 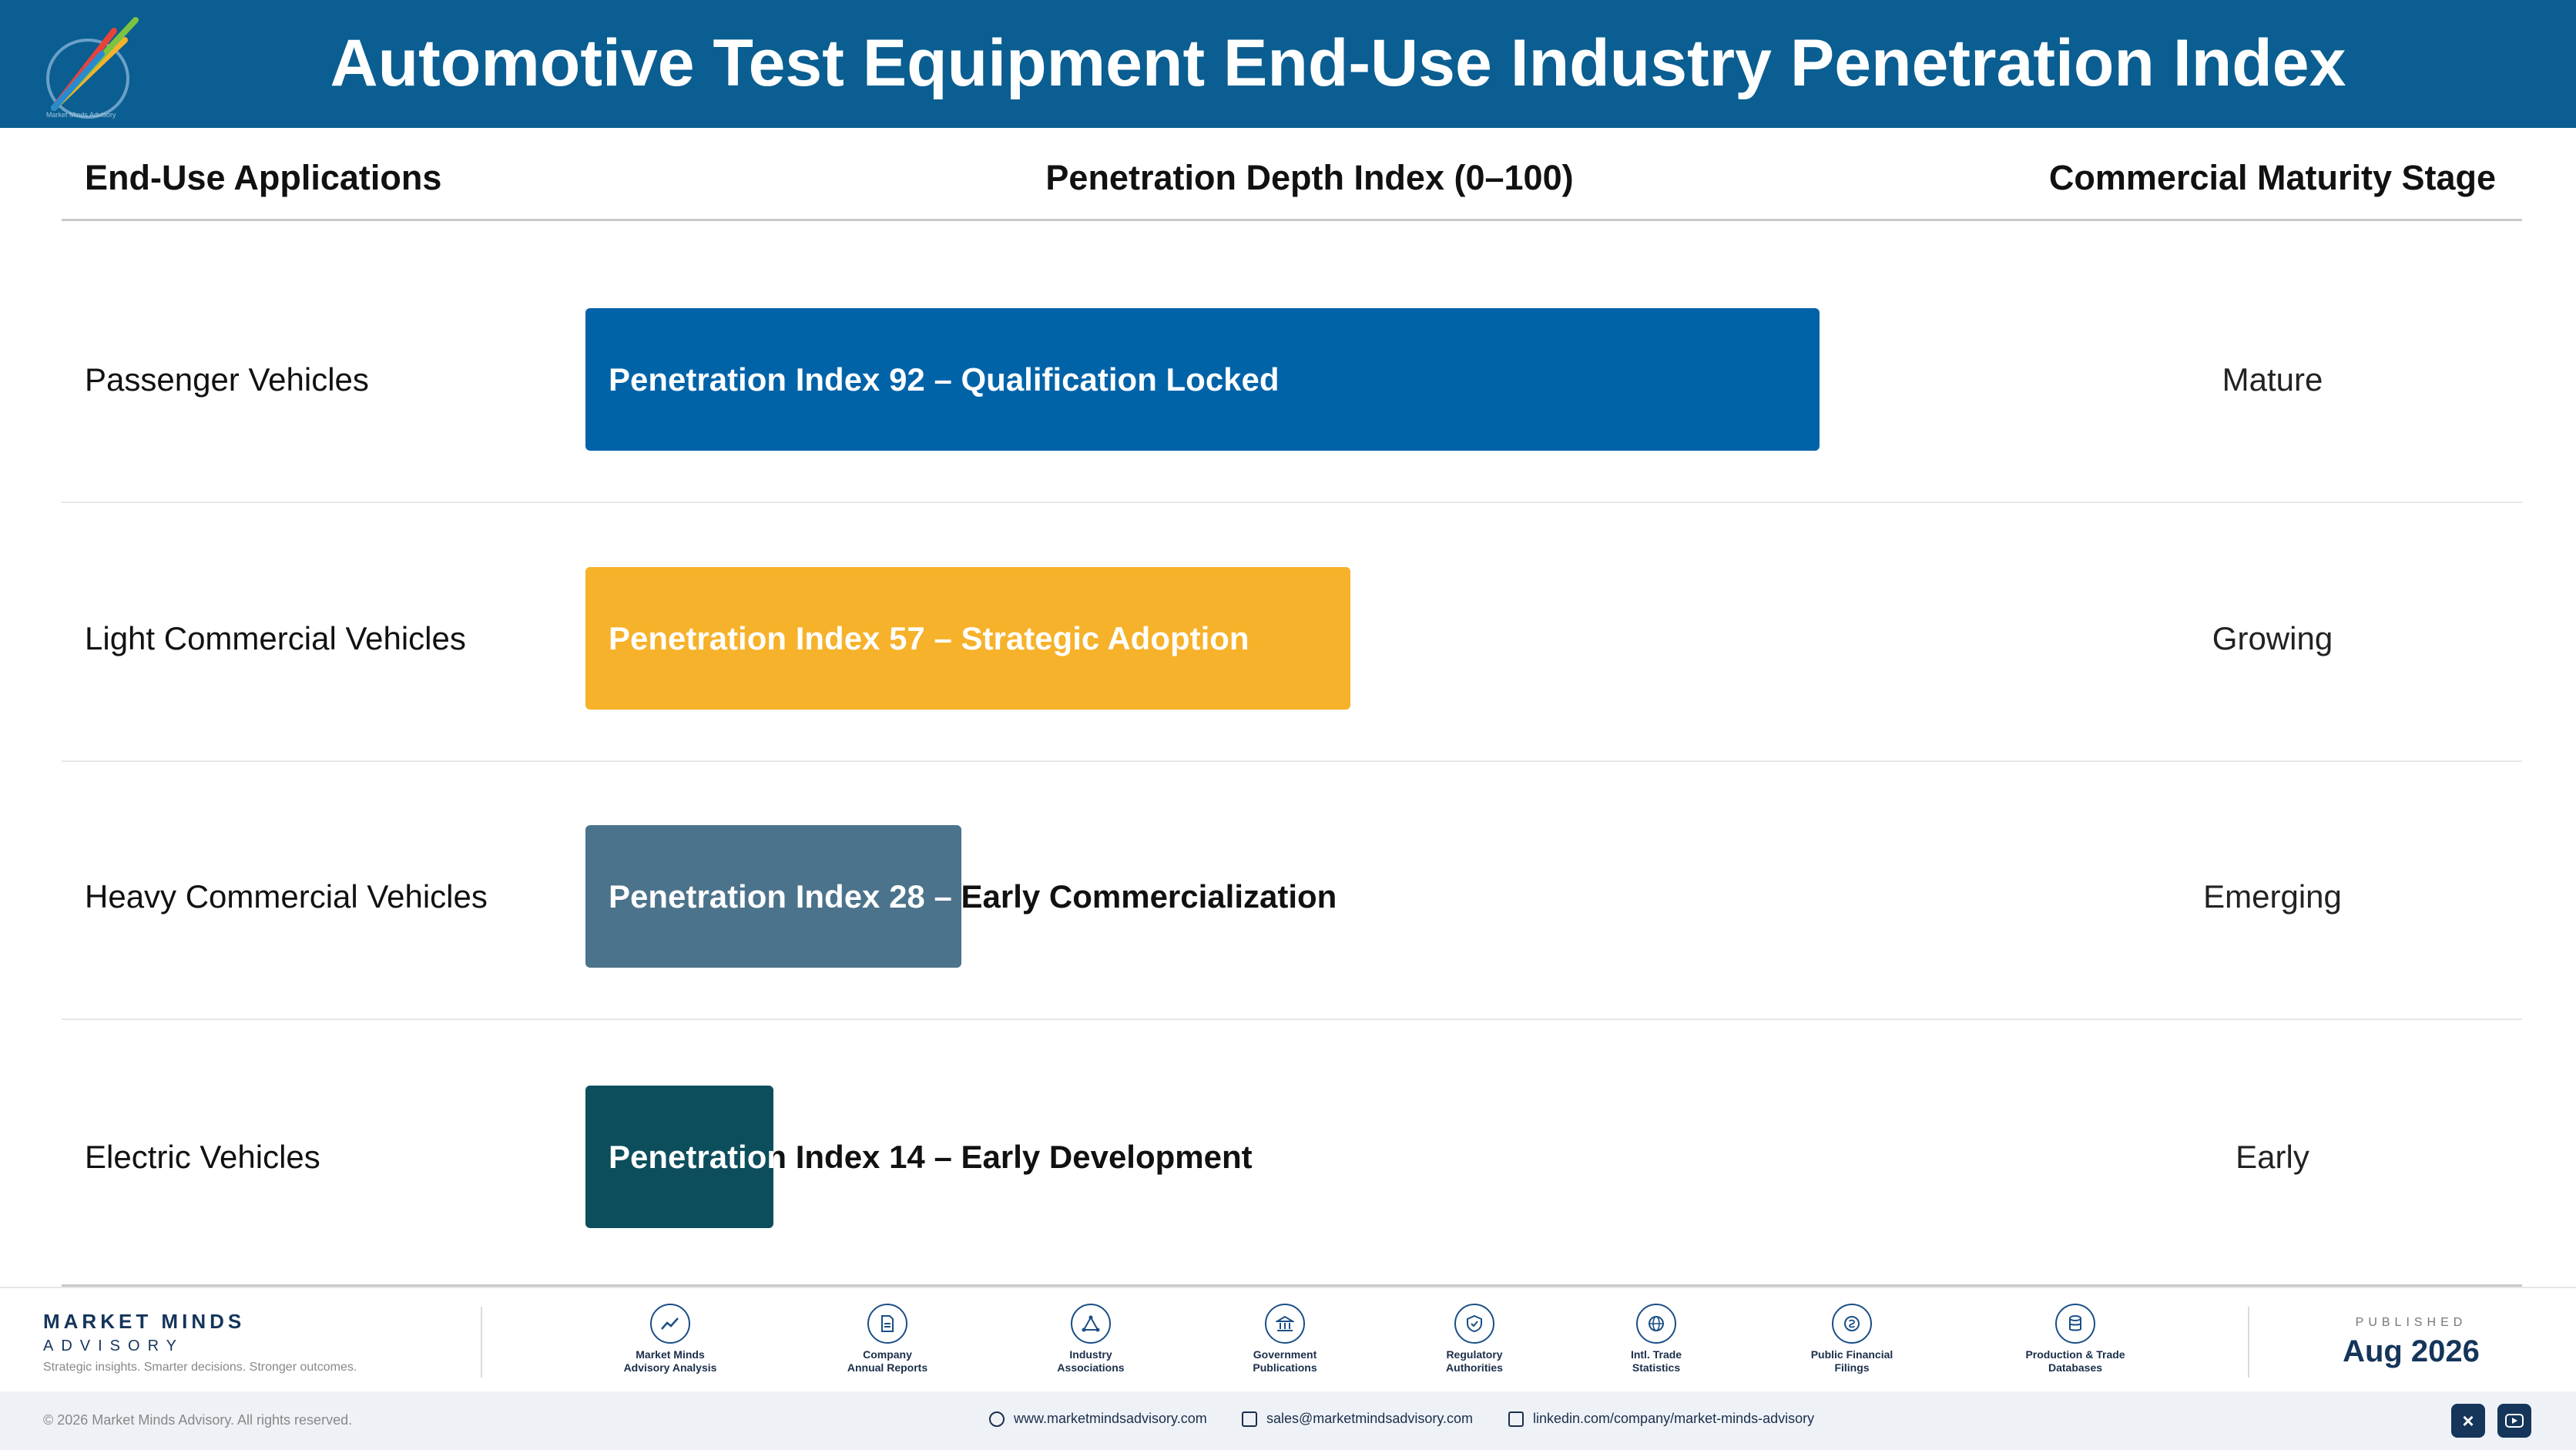 I want to click on maturity-stage: Growing, so click(x=2272, y=638).